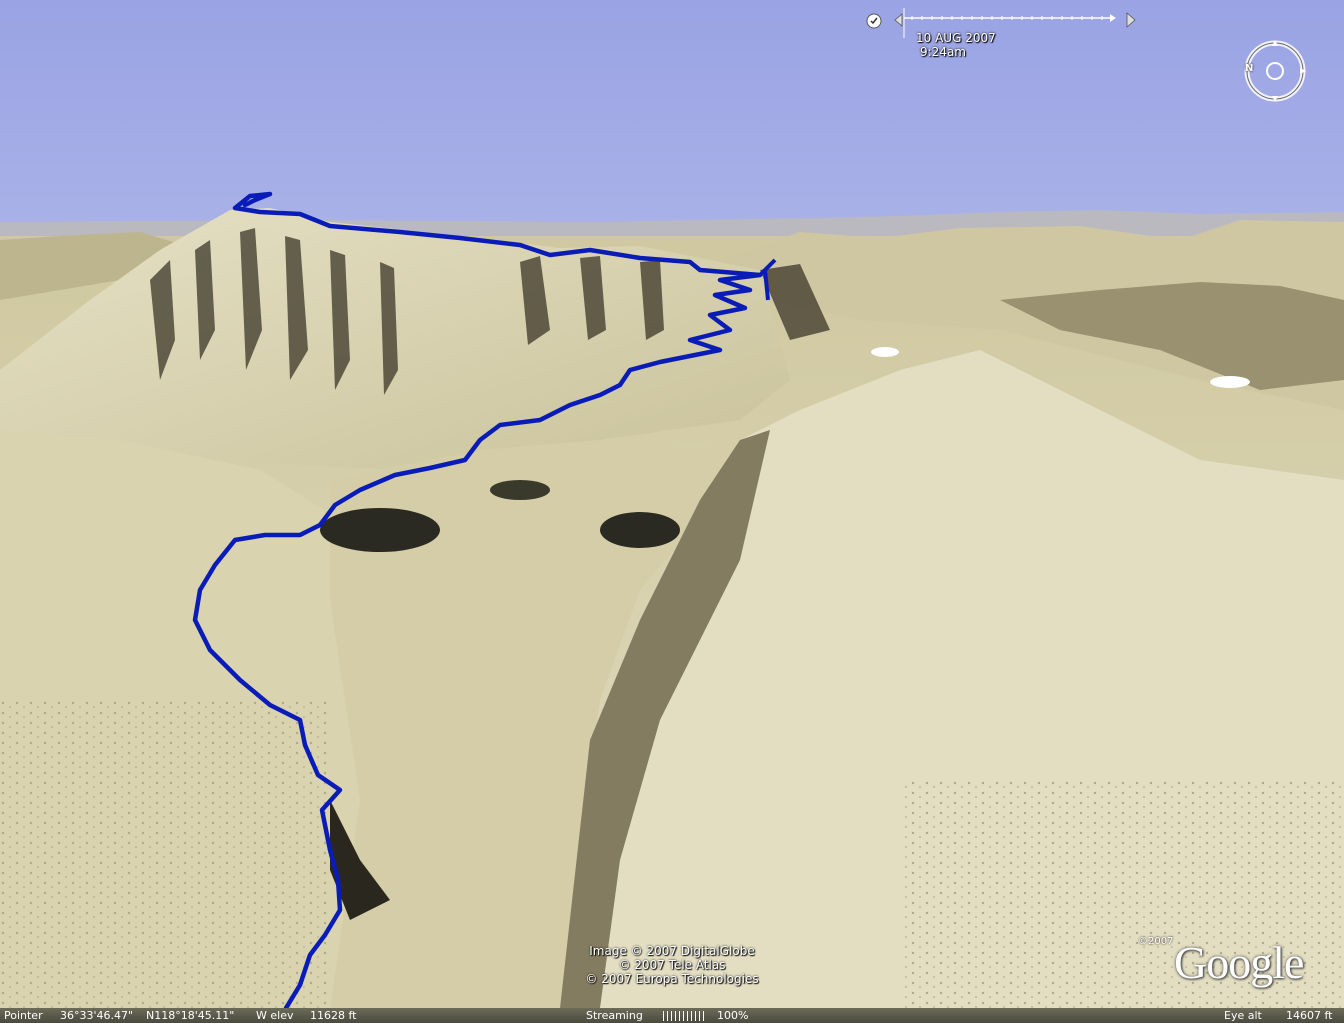  Describe the element at coordinates (1309, 1015) in the screenshot. I see `eye-alt-value: 14607 ft` at that location.